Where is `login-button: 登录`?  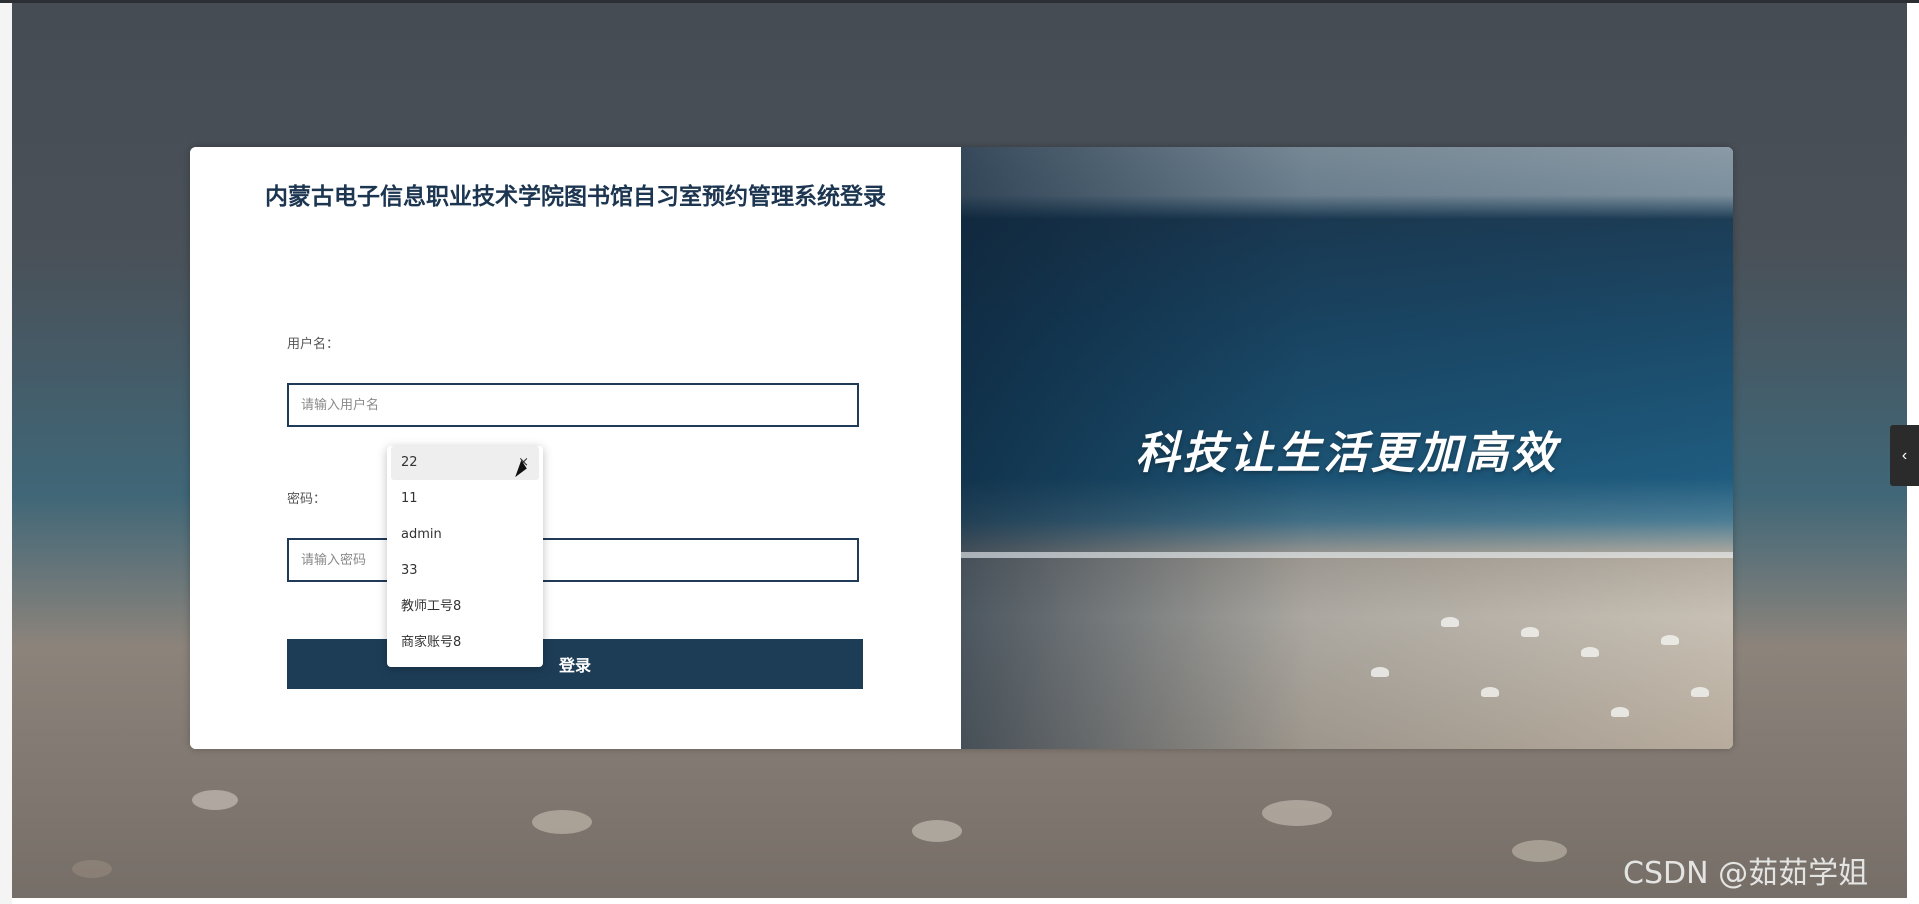
login-button: 登录 is located at coordinates (575, 664).